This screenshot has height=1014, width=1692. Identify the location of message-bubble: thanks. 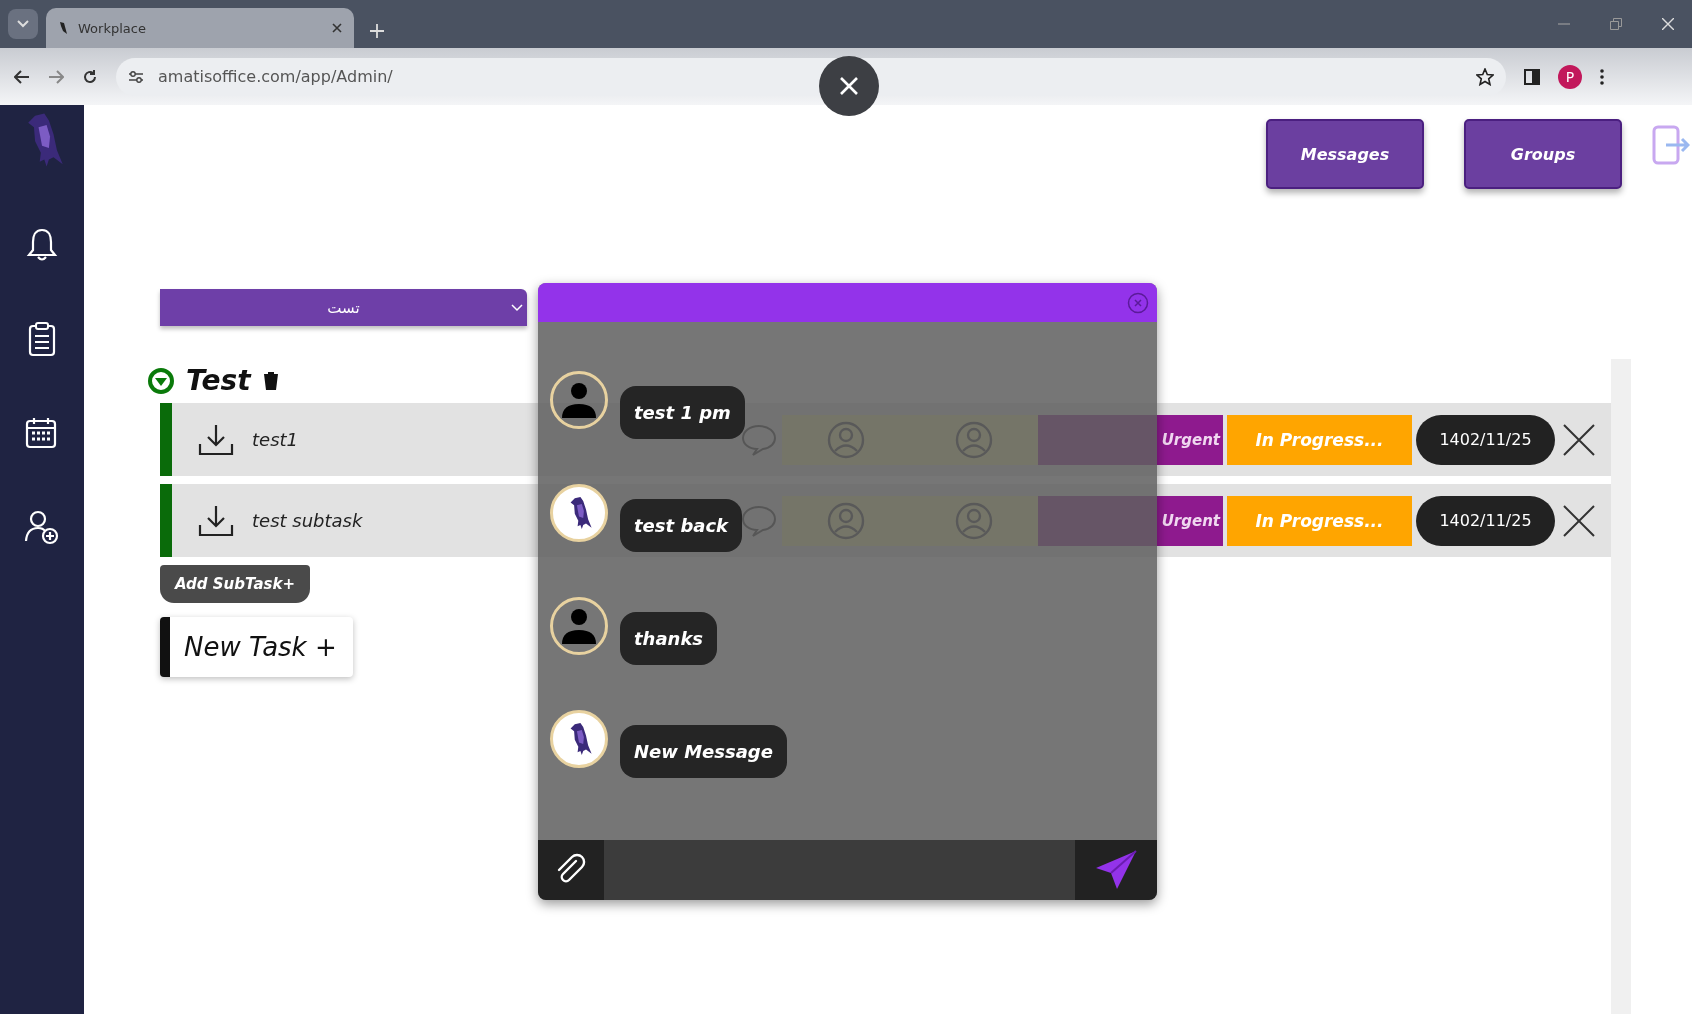
(669, 638).